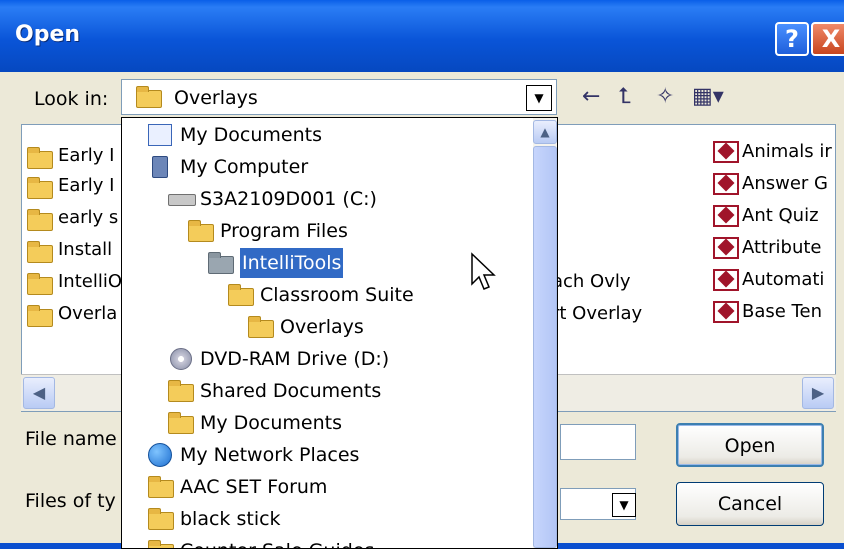 Image resolution: width=844 pixels, height=549 pixels. Describe the element at coordinates (591, 96) in the screenshot. I see `back-arrow-icon: ←` at that location.